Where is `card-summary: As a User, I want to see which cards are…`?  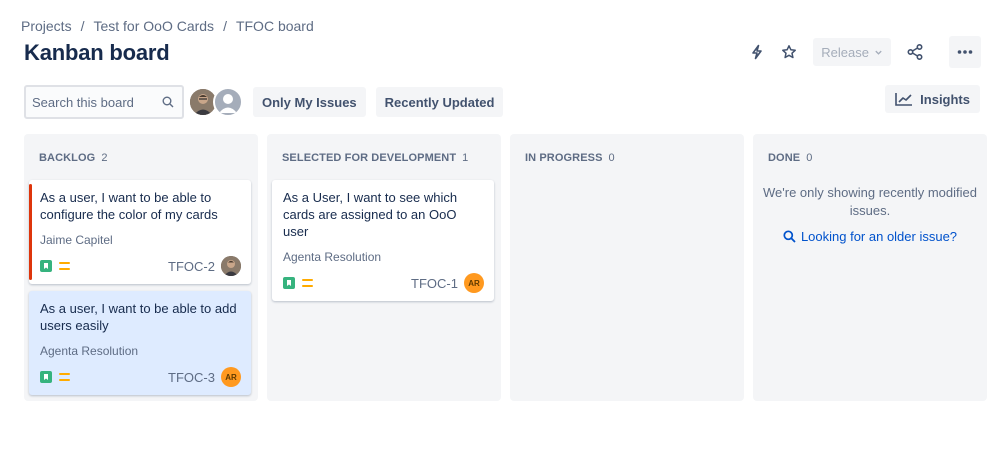 card-summary: As a User, I want to see which cards are… is located at coordinates (370, 214).